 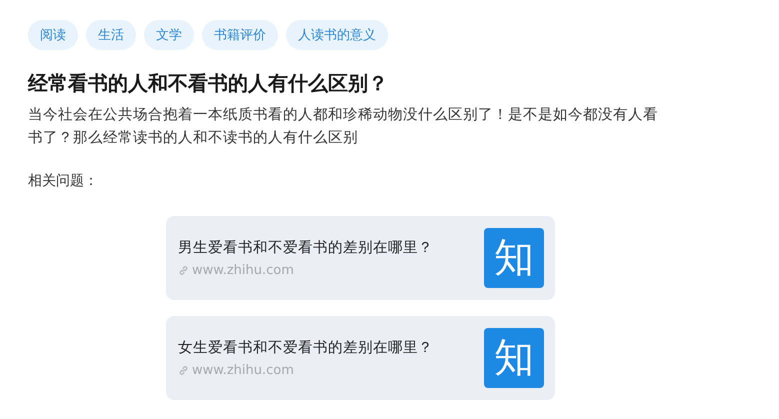 What do you see at coordinates (305, 247) in the screenshot?
I see `card-title: 男生爱看书和不爱看书的差别在哪里？` at bounding box center [305, 247].